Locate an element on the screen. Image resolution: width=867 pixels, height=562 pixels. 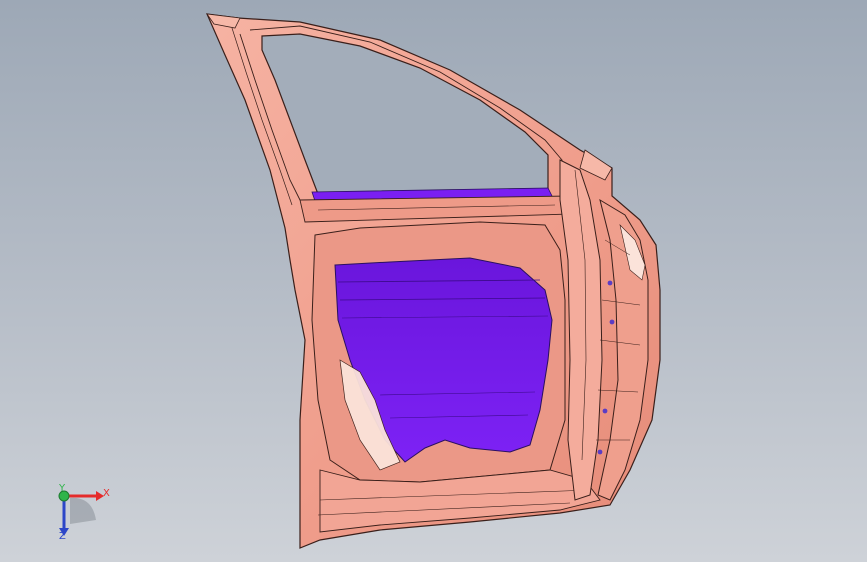
z-axis-label: Z is located at coordinates (62, 536).